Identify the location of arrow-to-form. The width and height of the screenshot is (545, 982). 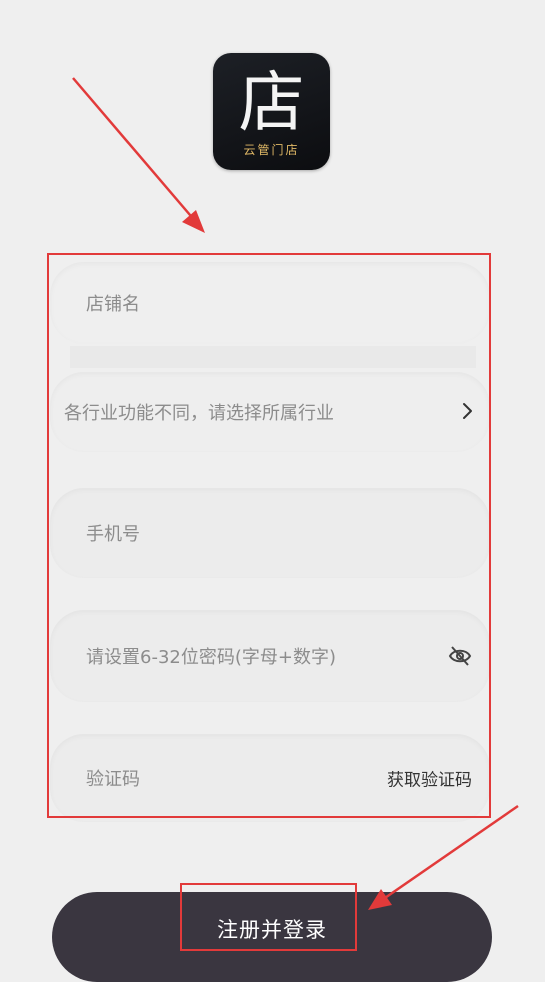
(138, 155).